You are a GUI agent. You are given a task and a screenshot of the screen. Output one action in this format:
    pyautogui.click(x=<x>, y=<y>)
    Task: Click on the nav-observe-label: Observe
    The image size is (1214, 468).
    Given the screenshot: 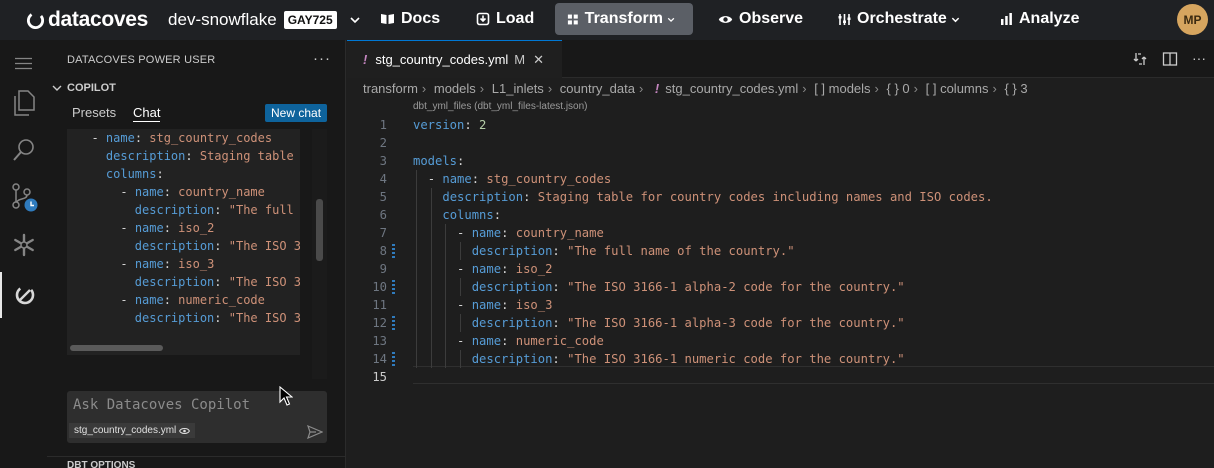 What is the action you would take?
    pyautogui.click(x=771, y=18)
    